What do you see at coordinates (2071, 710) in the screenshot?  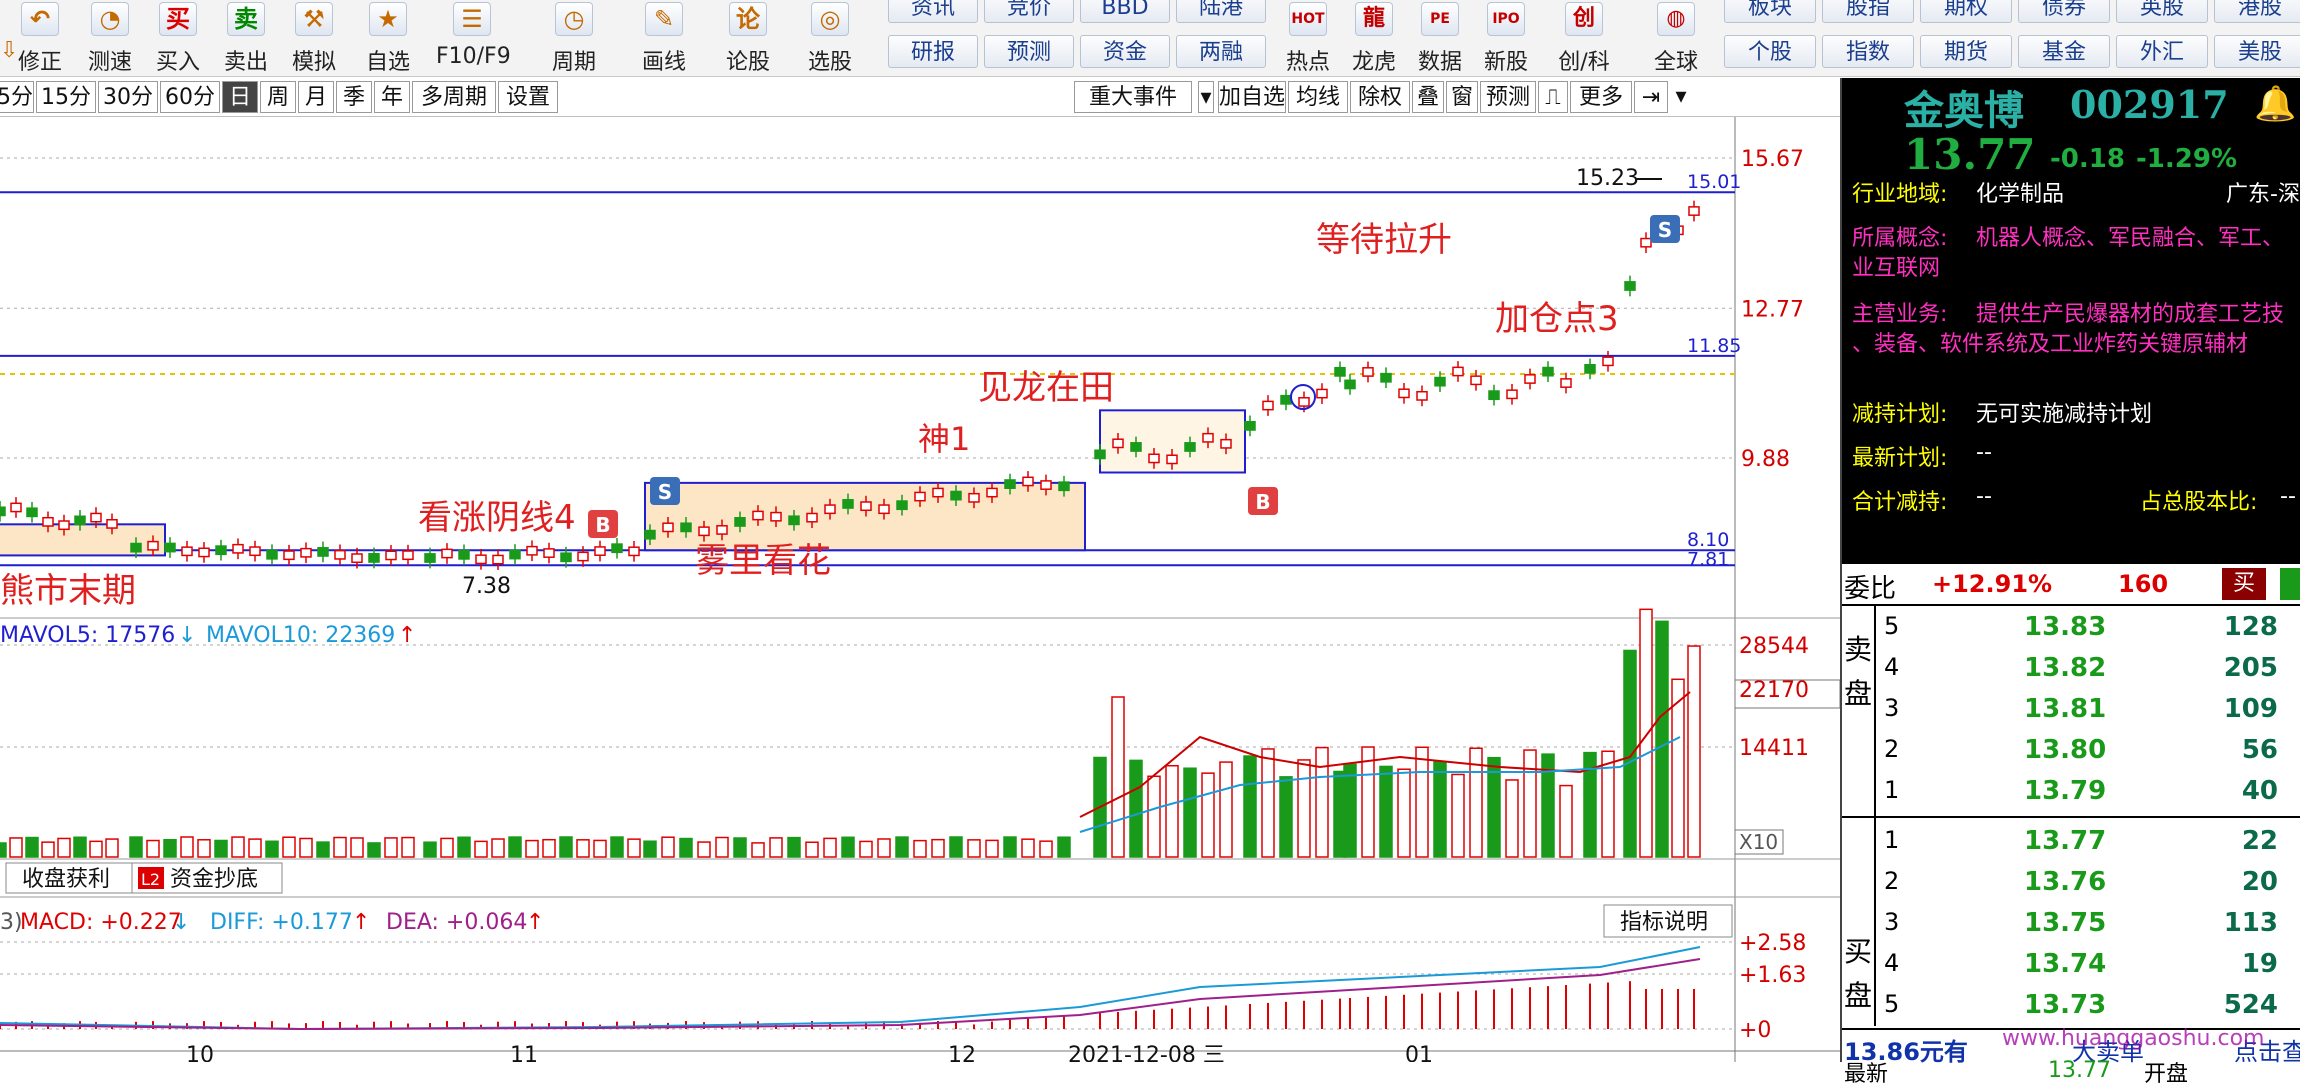 I see `asks-row: 3 13.81 109` at bounding box center [2071, 710].